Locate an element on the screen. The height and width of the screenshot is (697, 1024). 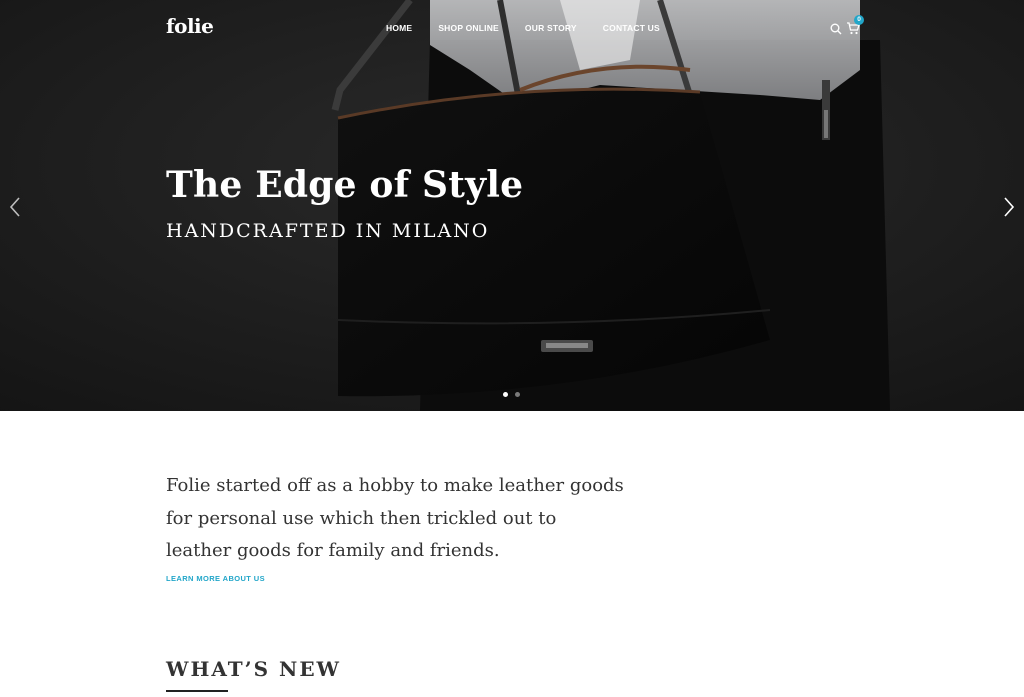
nav-item-home: HOME is located at coordinates (399, 28).